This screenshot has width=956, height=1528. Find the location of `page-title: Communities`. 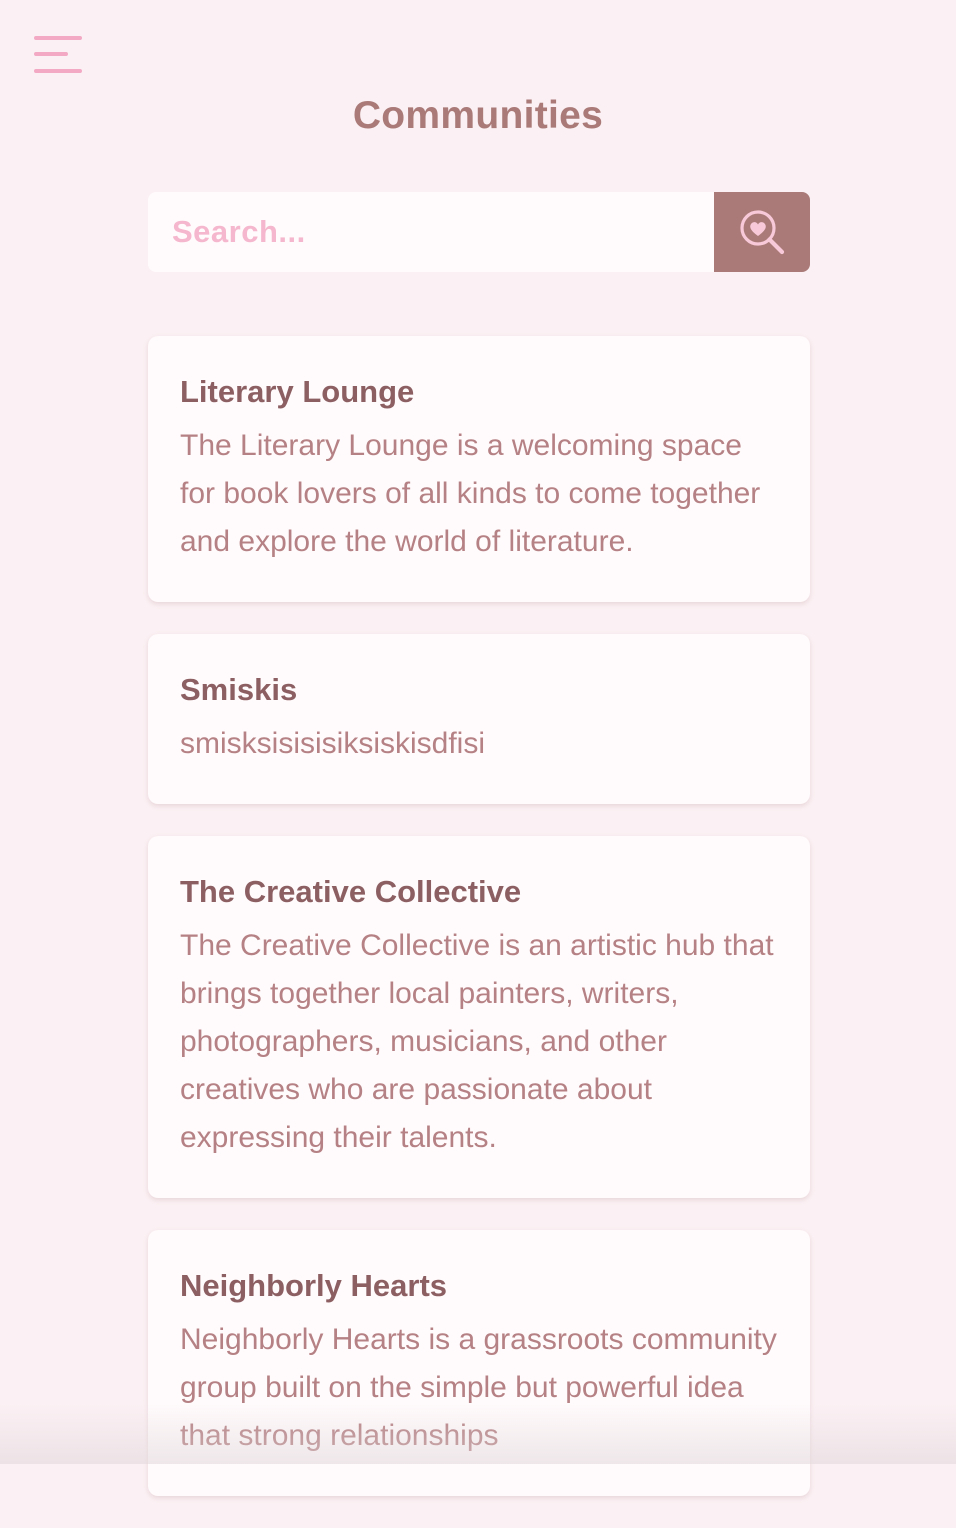

page-title: Communities is located at coordinates (478, 115).